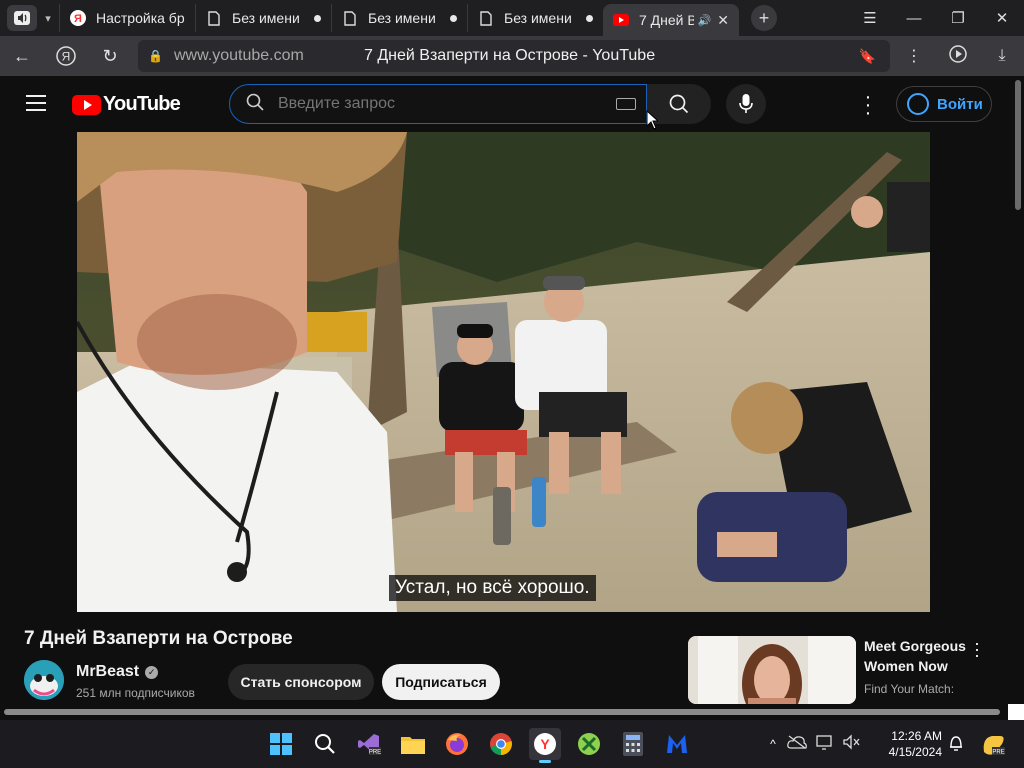 The image size is (1024, 768). Describe the element at coordinates (1018, 391) in the screenshot. I see `vertical-scrollbar` at that location.